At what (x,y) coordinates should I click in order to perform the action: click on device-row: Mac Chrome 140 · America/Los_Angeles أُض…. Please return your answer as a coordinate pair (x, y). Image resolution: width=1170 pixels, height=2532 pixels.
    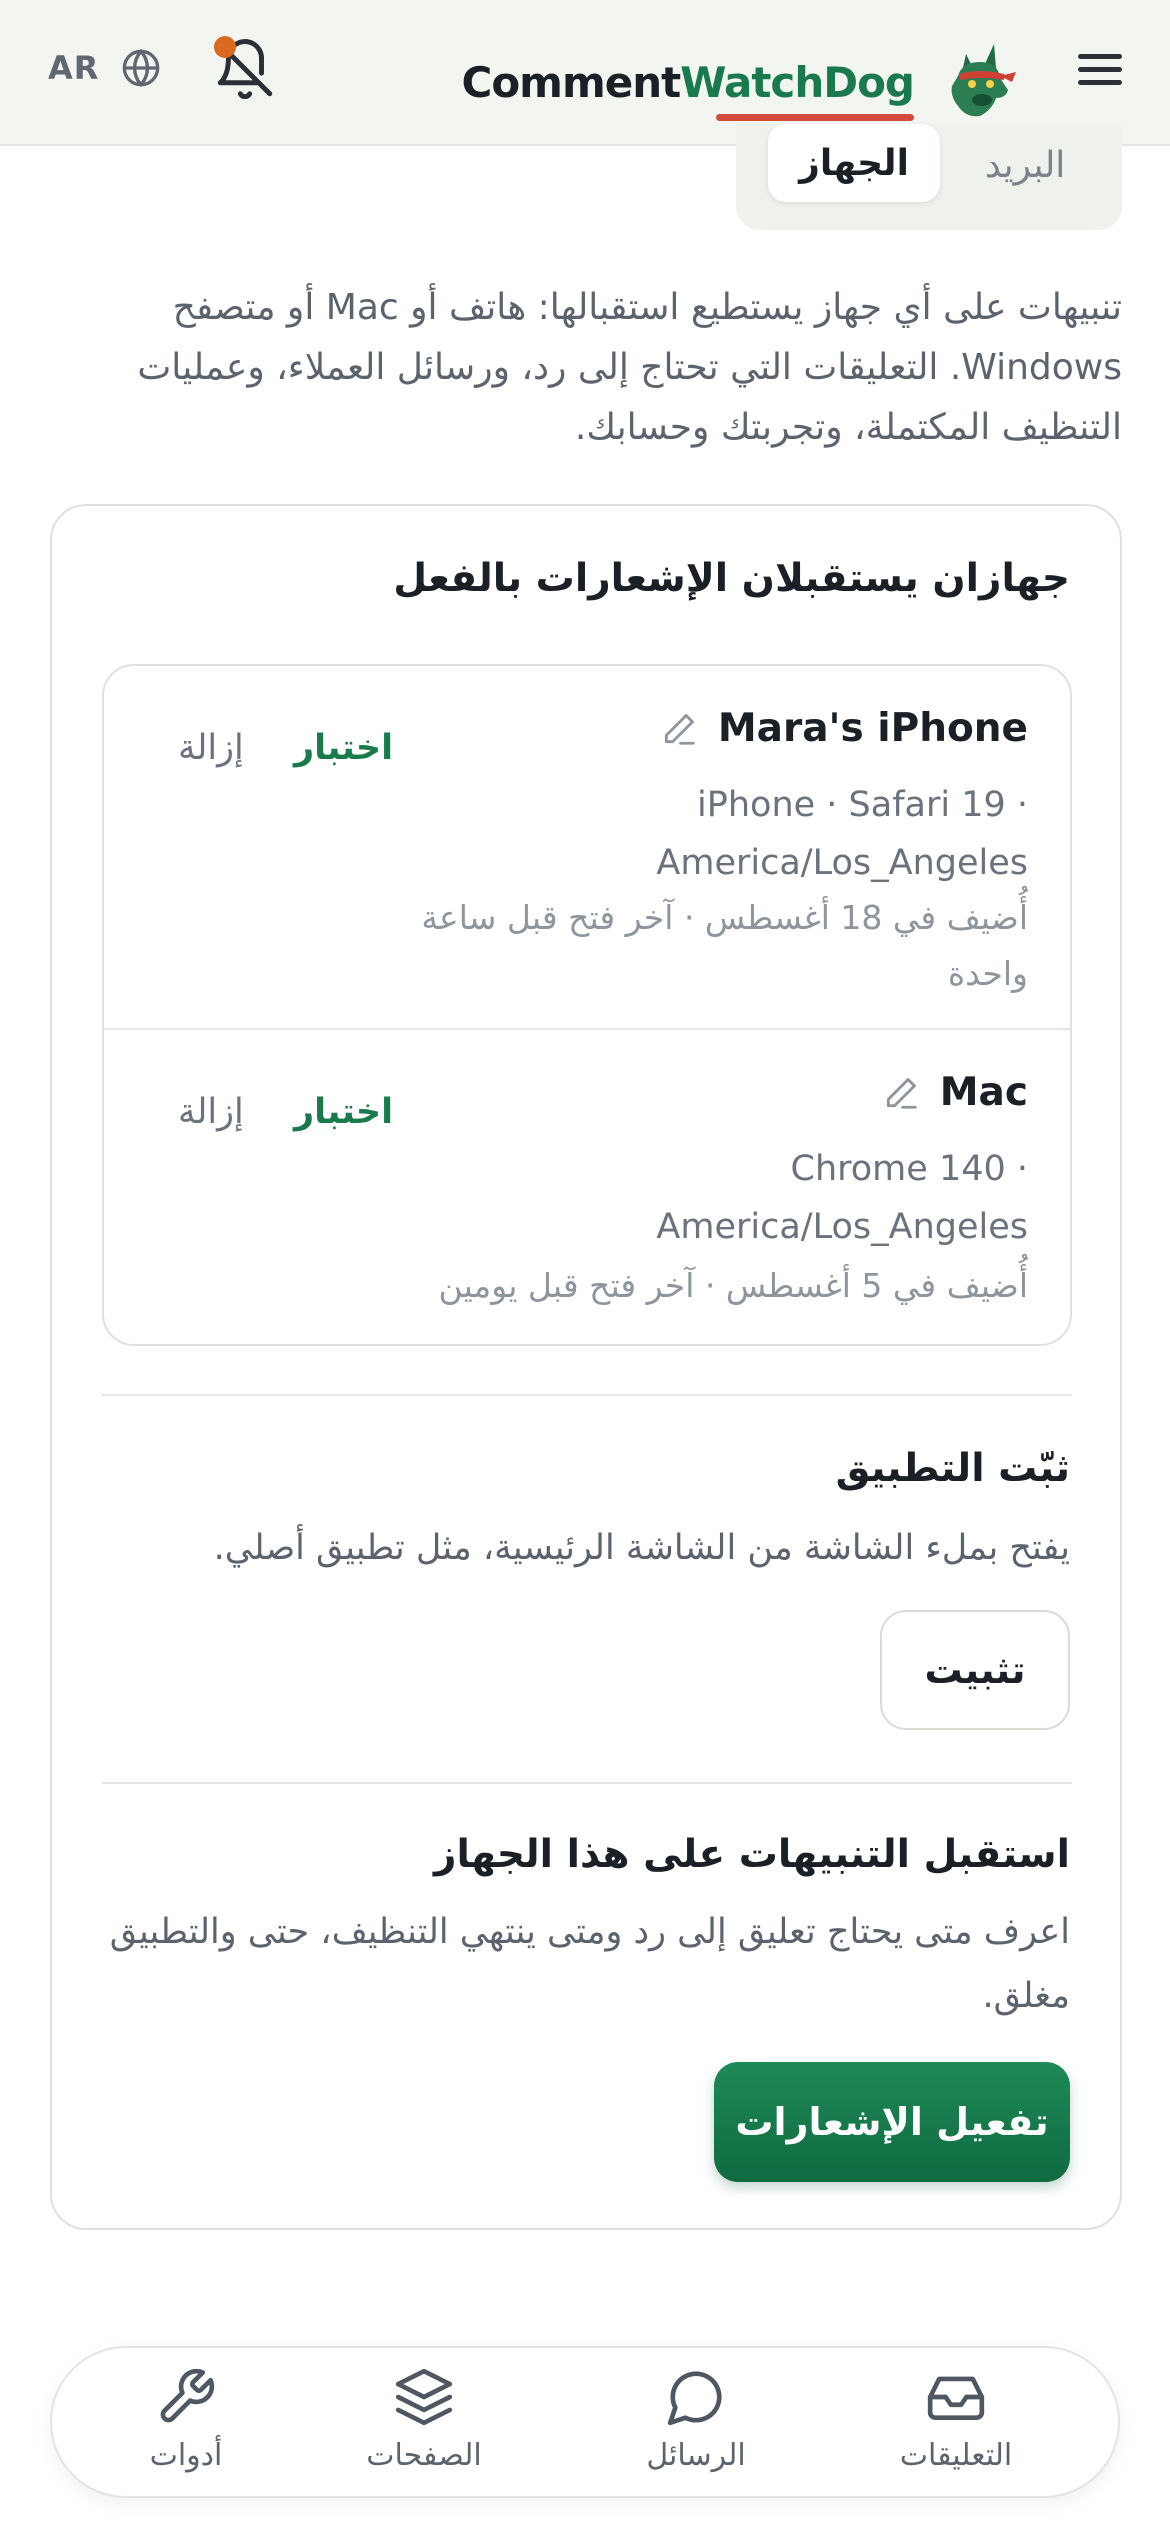
    Looking at the image, I should click on (587, 1188).